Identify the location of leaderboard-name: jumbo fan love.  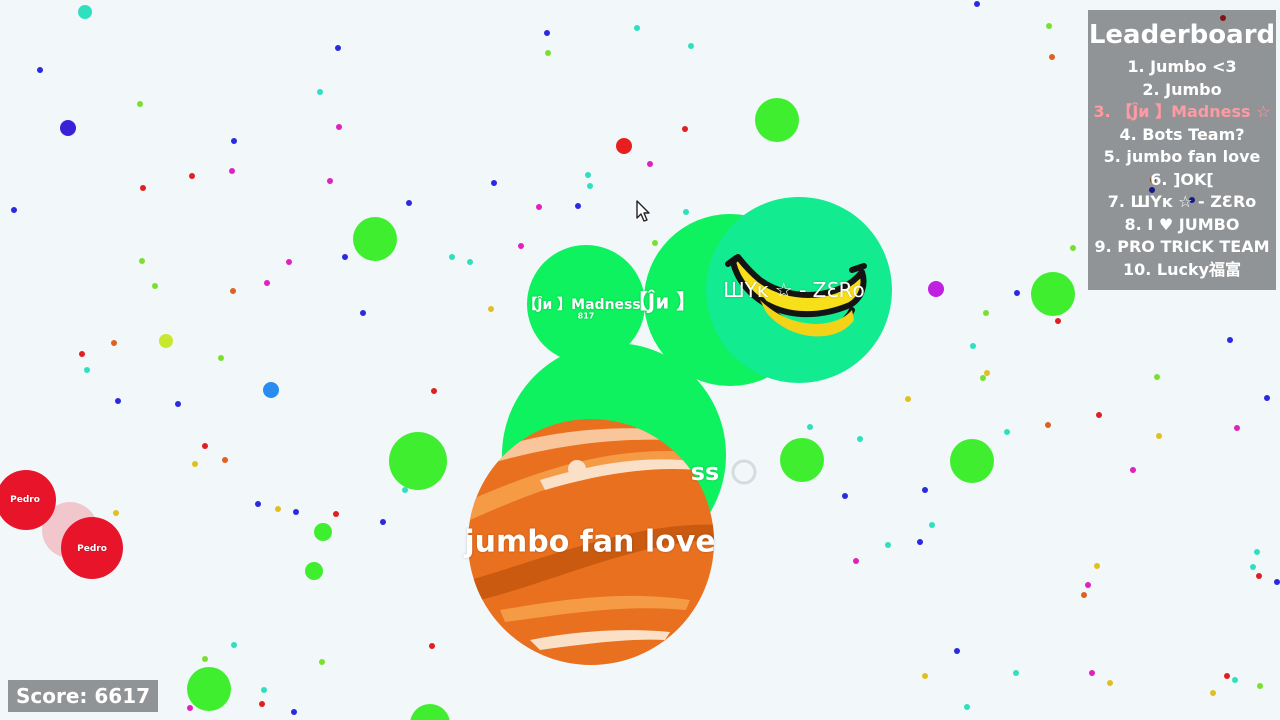
(1193, 156).